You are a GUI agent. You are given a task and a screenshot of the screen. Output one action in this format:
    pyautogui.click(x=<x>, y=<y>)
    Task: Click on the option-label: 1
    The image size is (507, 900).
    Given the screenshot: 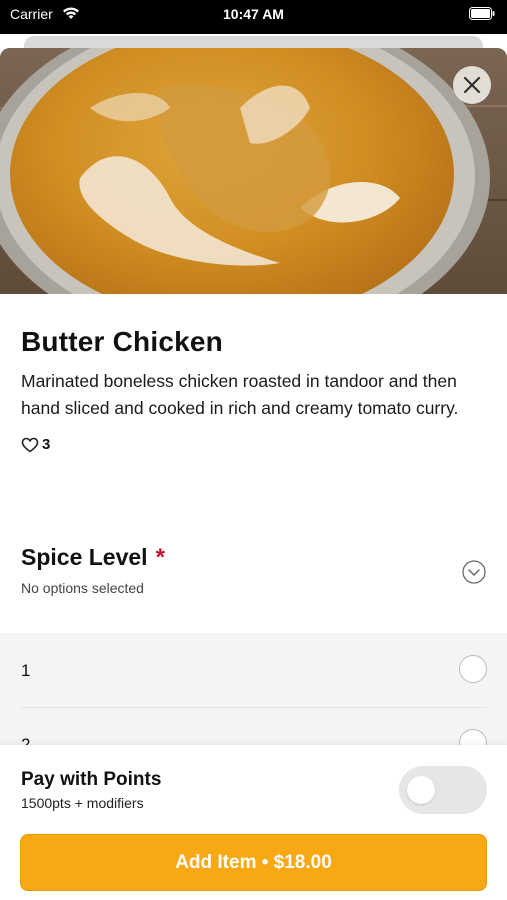 What is the action you would take?
    pyautogui.click(x=26, y=670)
    